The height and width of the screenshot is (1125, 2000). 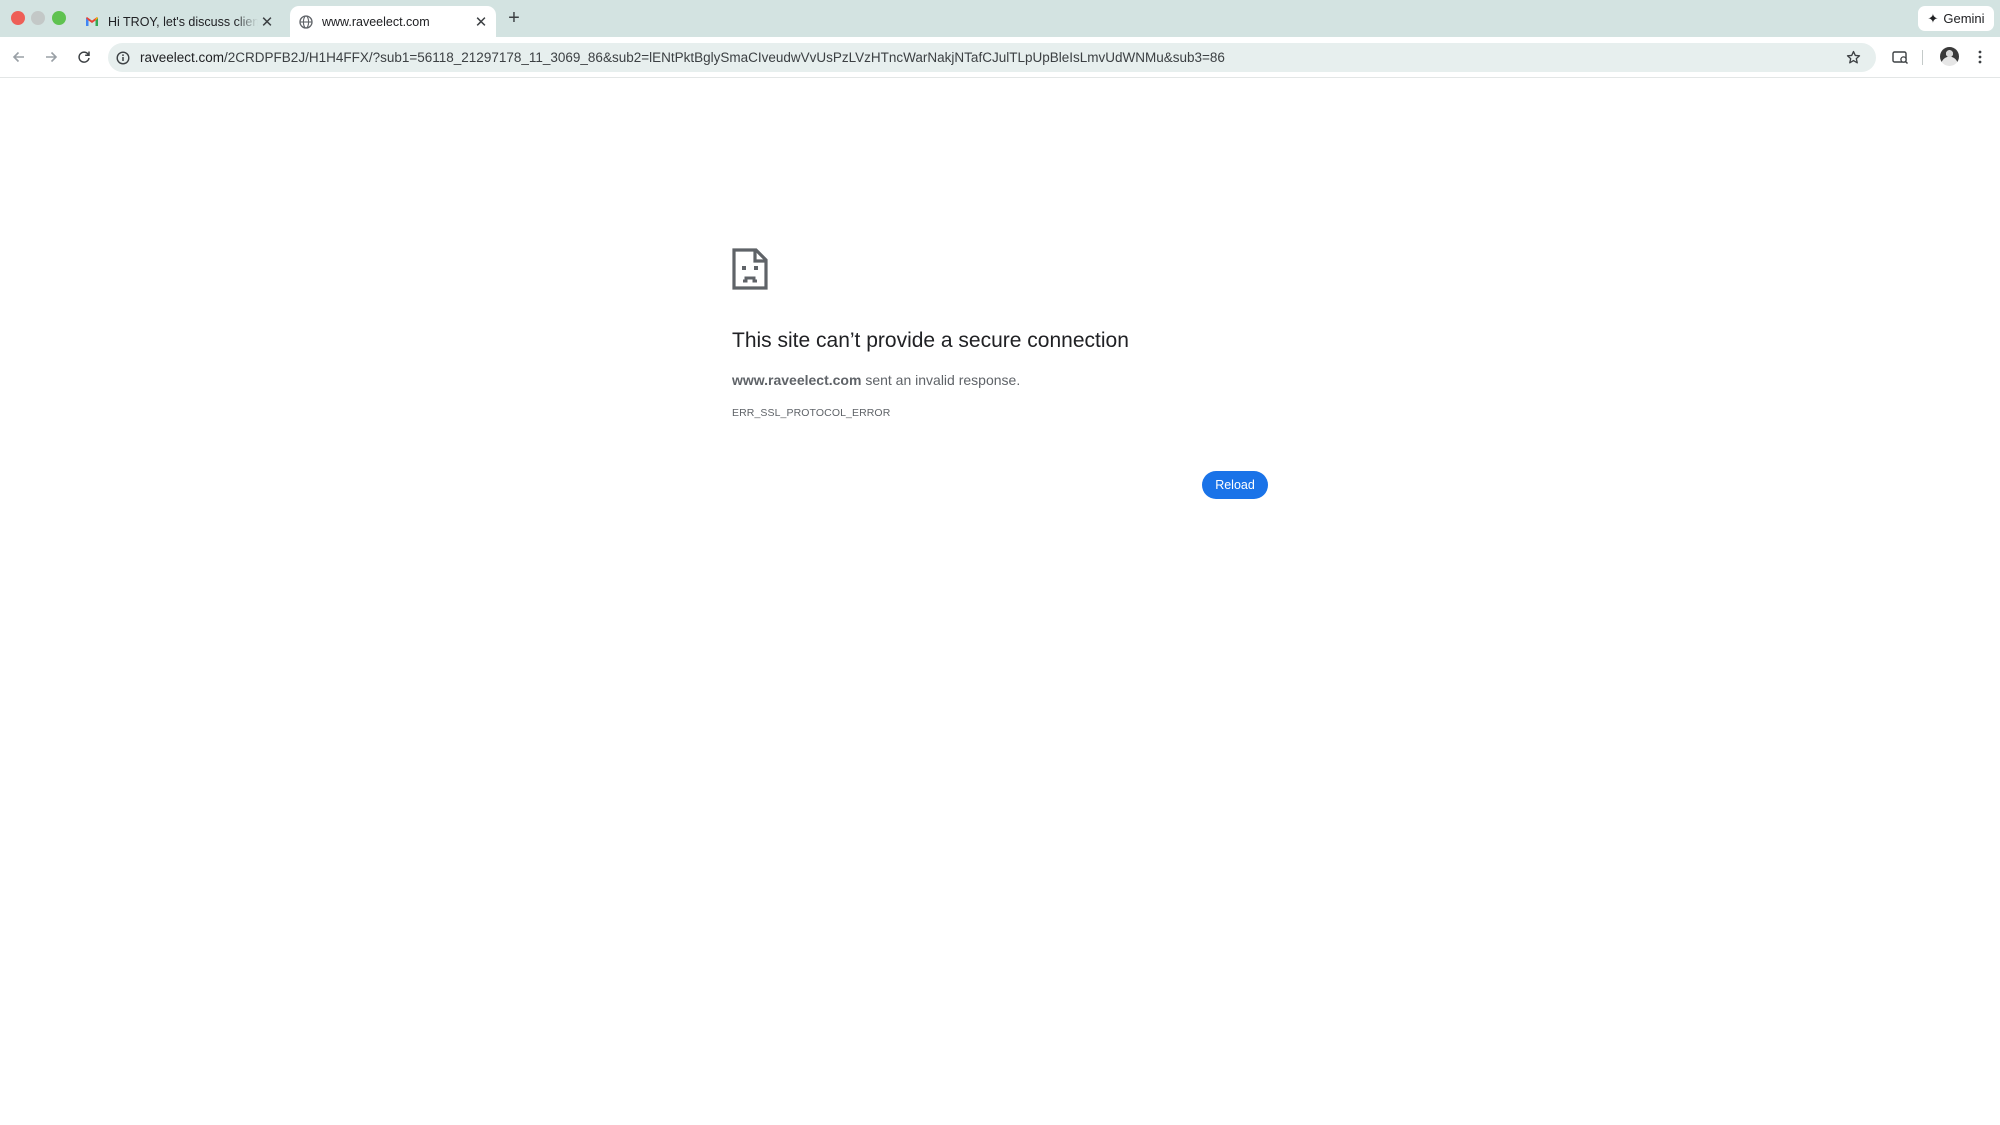 I want to click on arrow-right-icon, so click(x=52, y=57).